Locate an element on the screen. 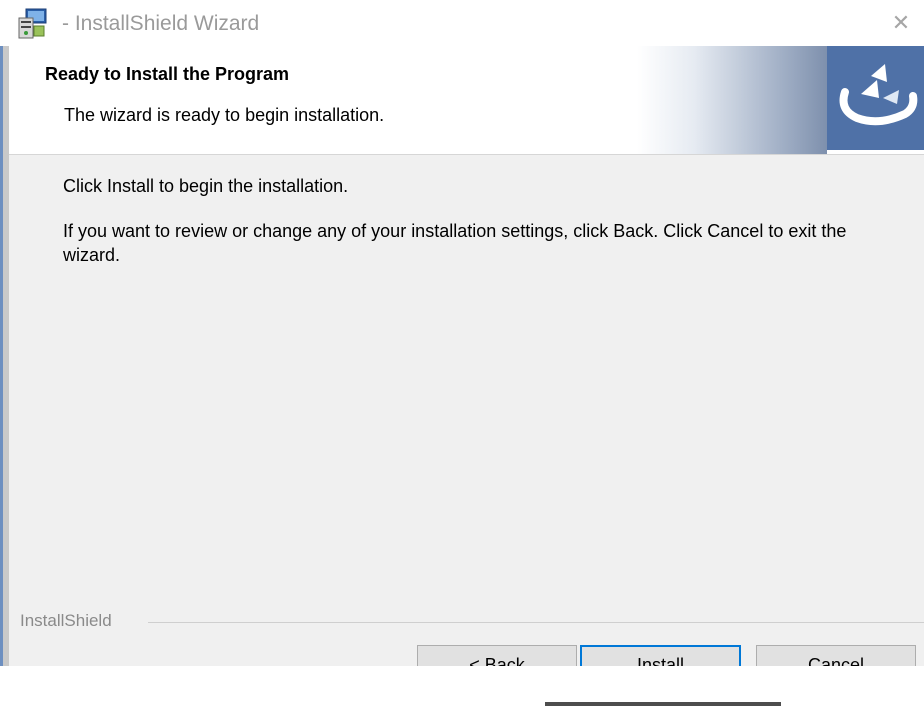 The image size is (924, 706). window-bottom-edge is located at coordinates (462, 686).